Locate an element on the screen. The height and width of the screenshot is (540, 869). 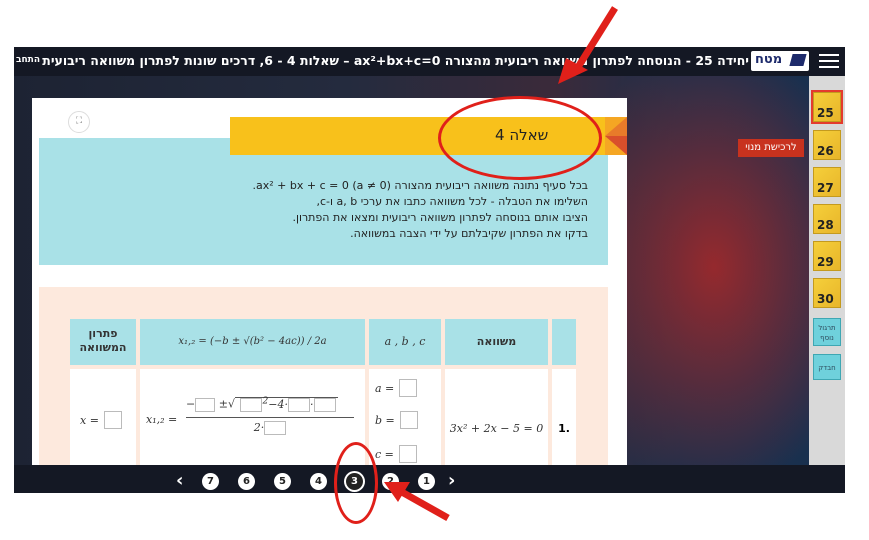
arrow-top-icon is located at coordinates (588, 45).